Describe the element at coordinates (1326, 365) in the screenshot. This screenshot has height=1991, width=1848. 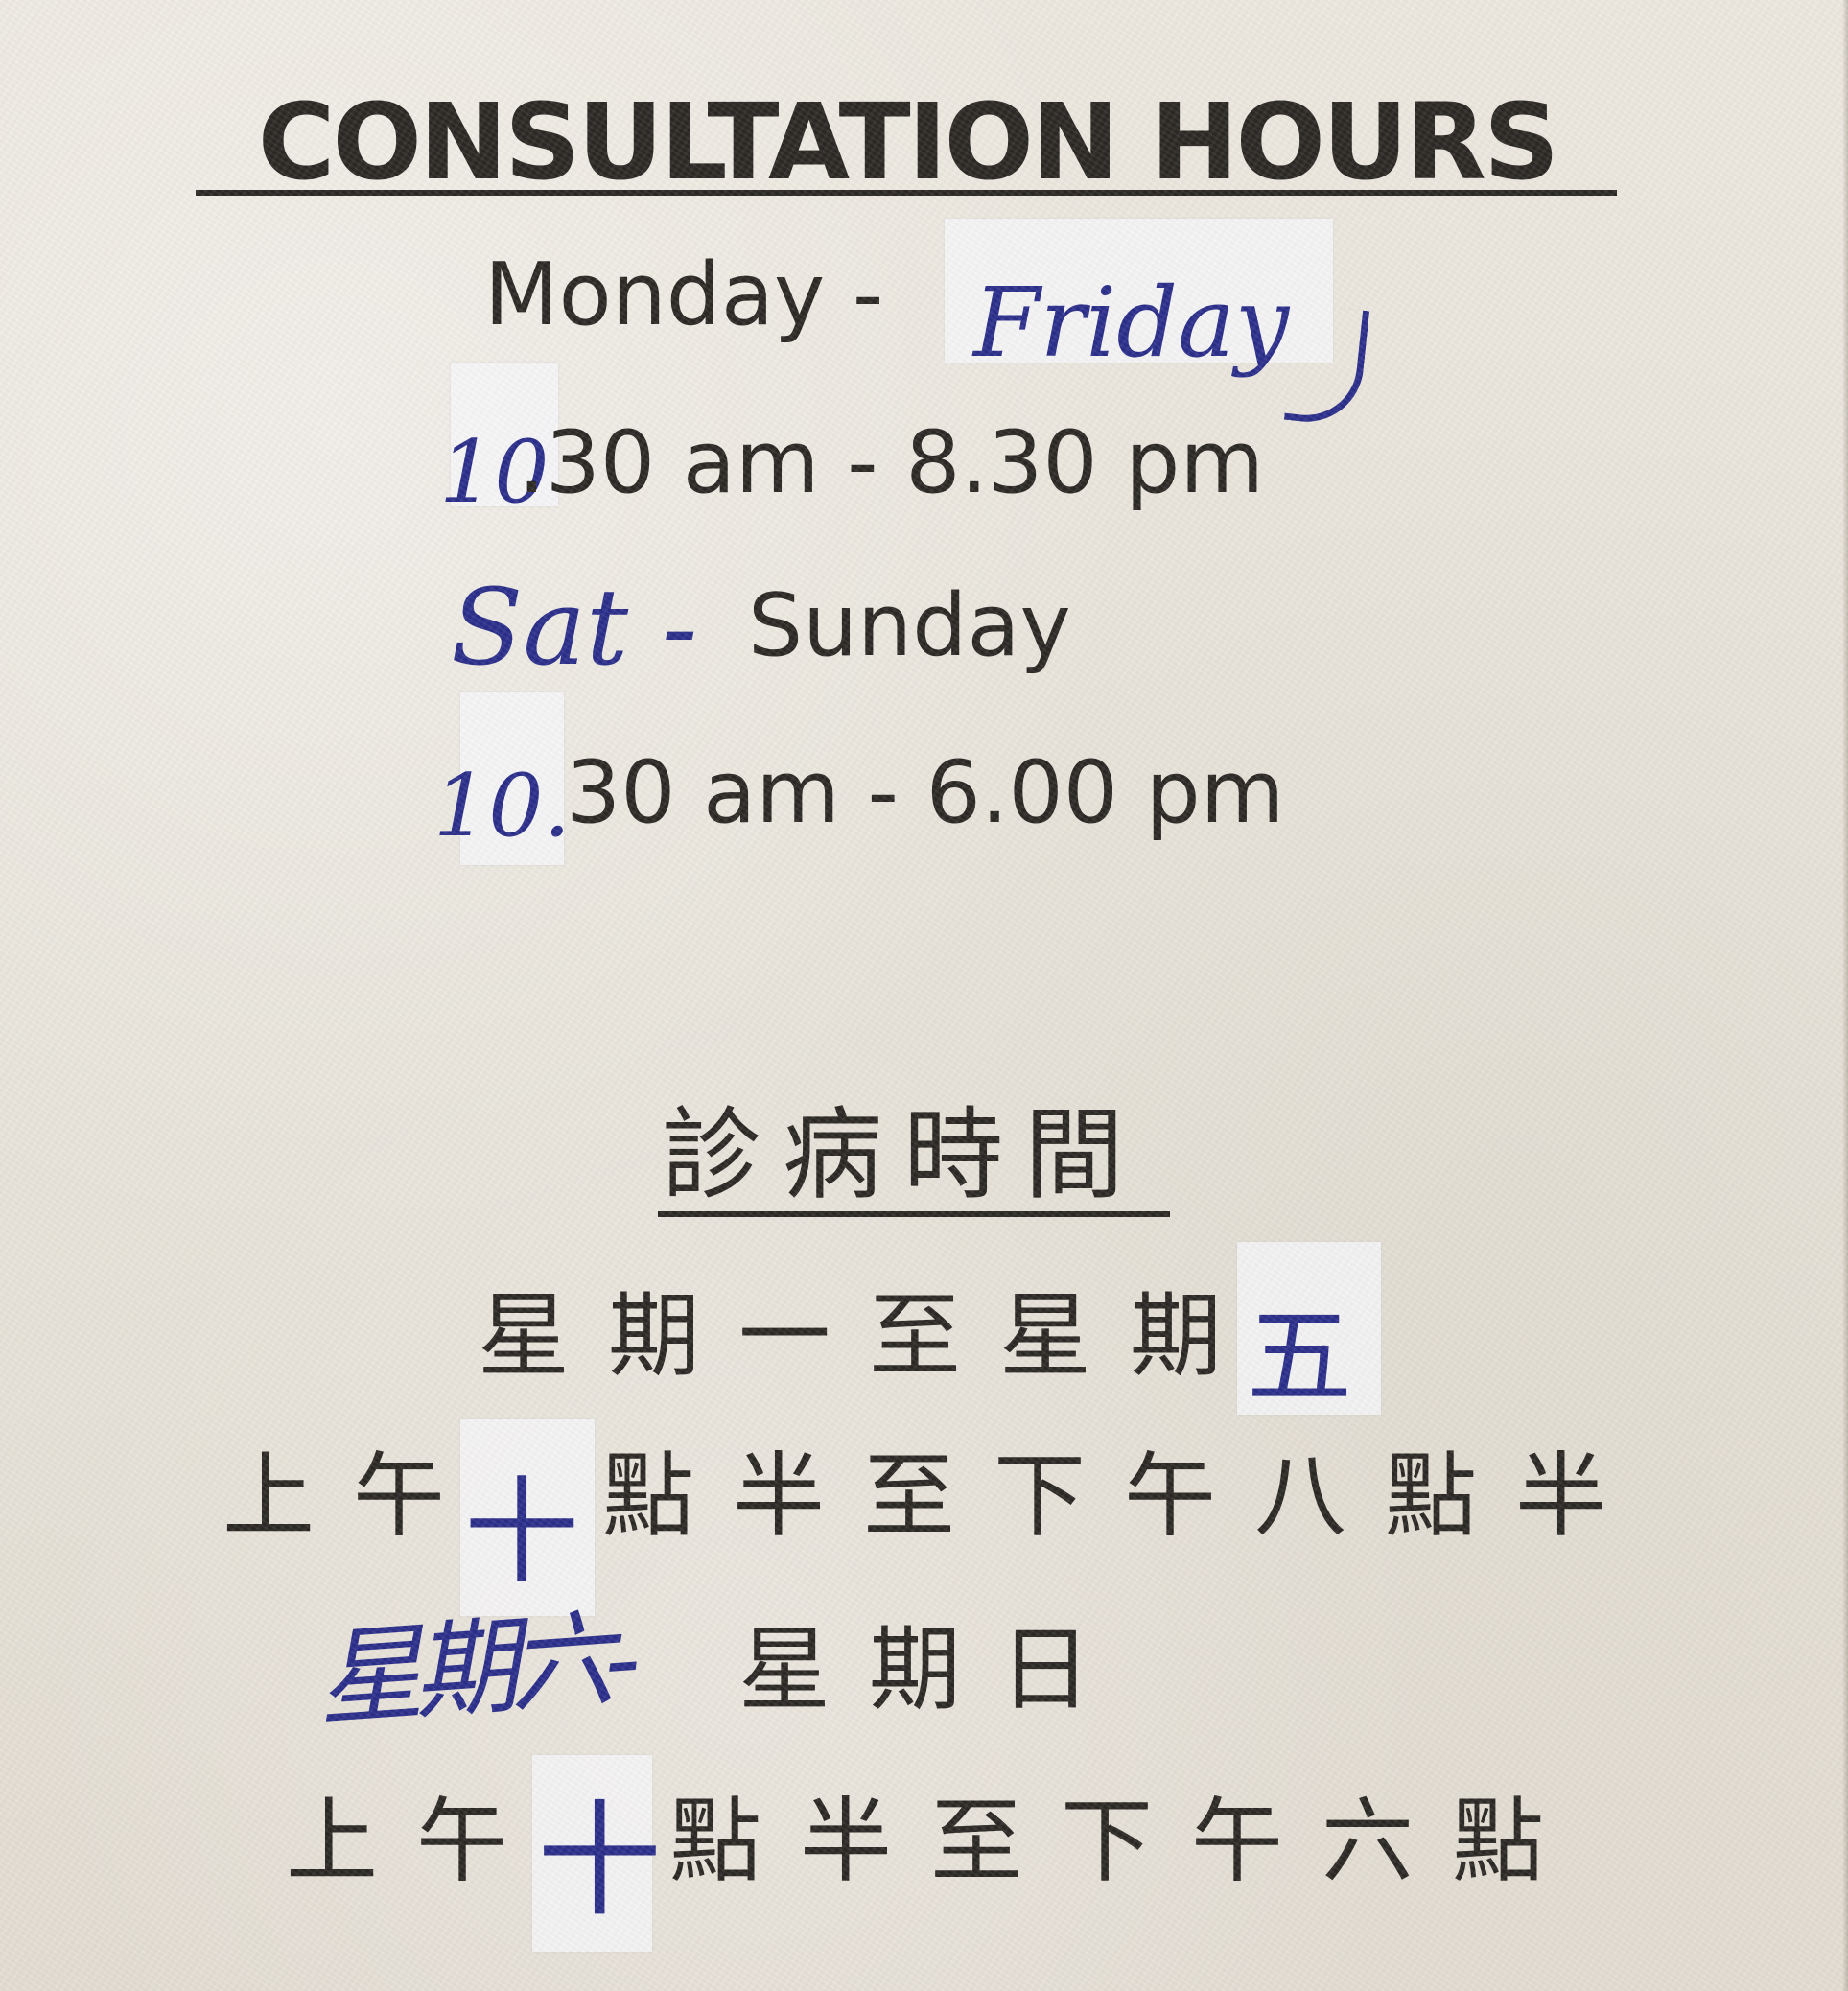
I see `handwriting-stroke` at that location.